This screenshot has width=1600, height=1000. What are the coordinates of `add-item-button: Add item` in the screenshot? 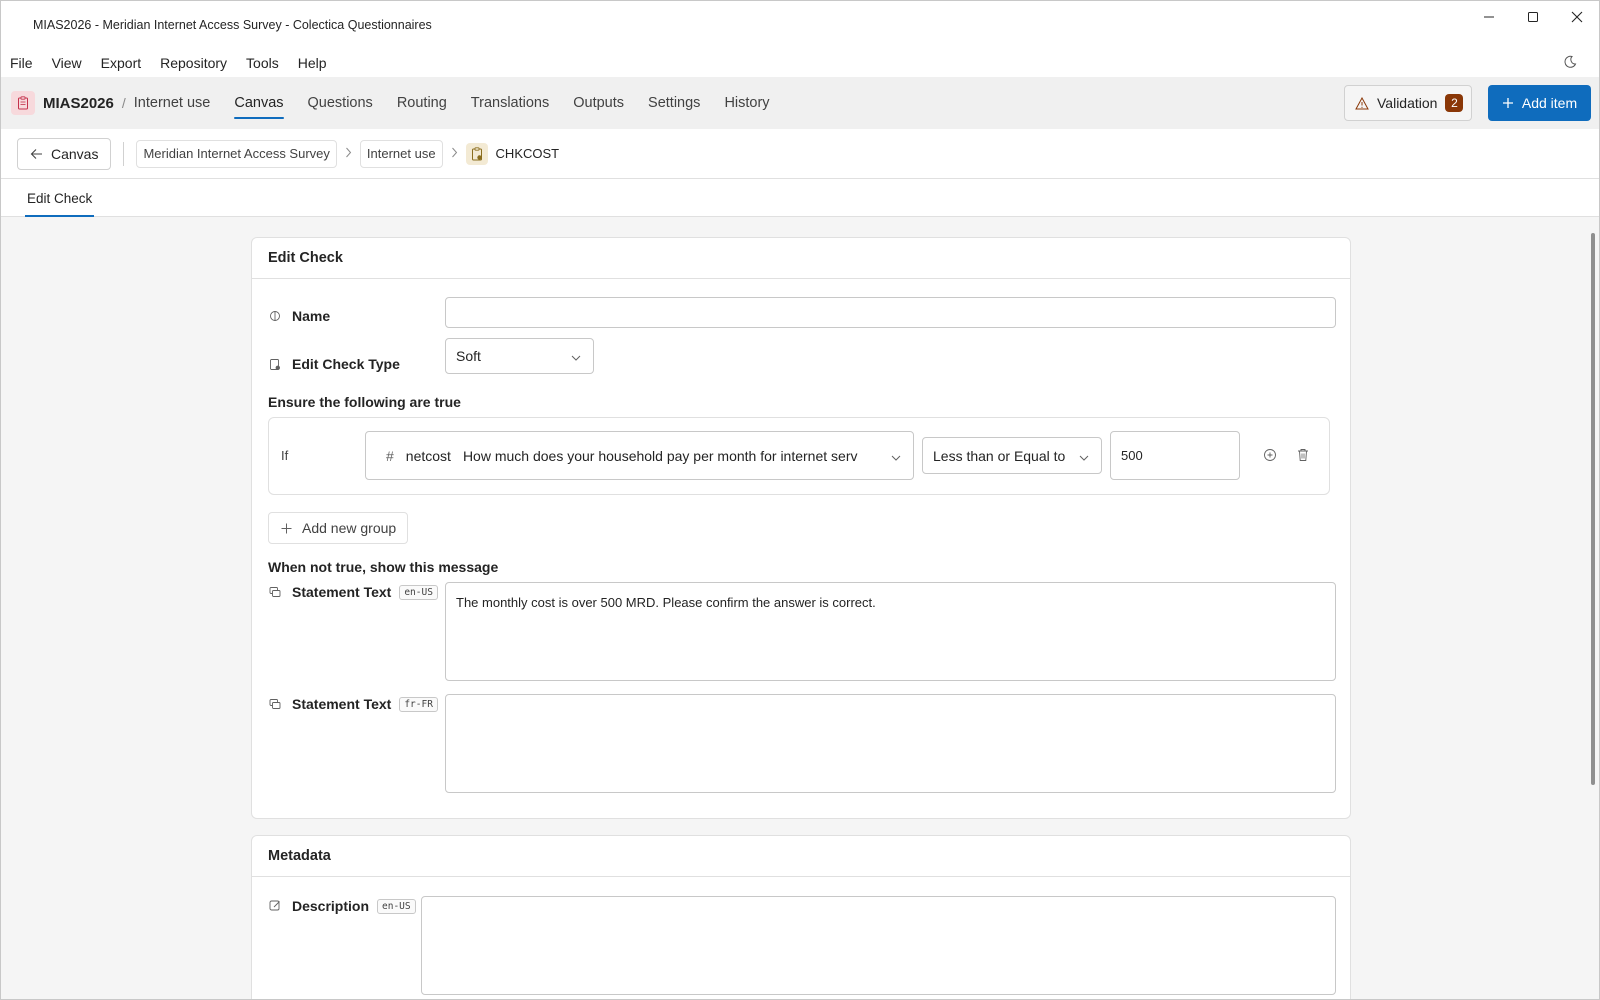 It's located at (1539, 103).